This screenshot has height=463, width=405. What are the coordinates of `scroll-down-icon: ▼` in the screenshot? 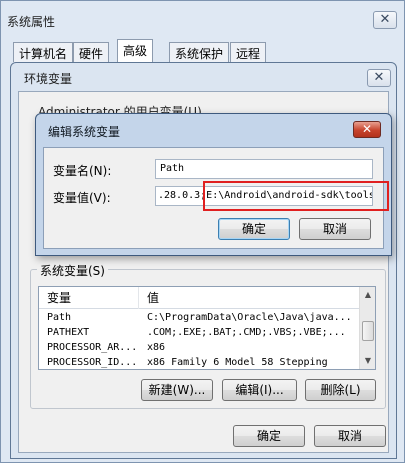 It's located at (367, 361).